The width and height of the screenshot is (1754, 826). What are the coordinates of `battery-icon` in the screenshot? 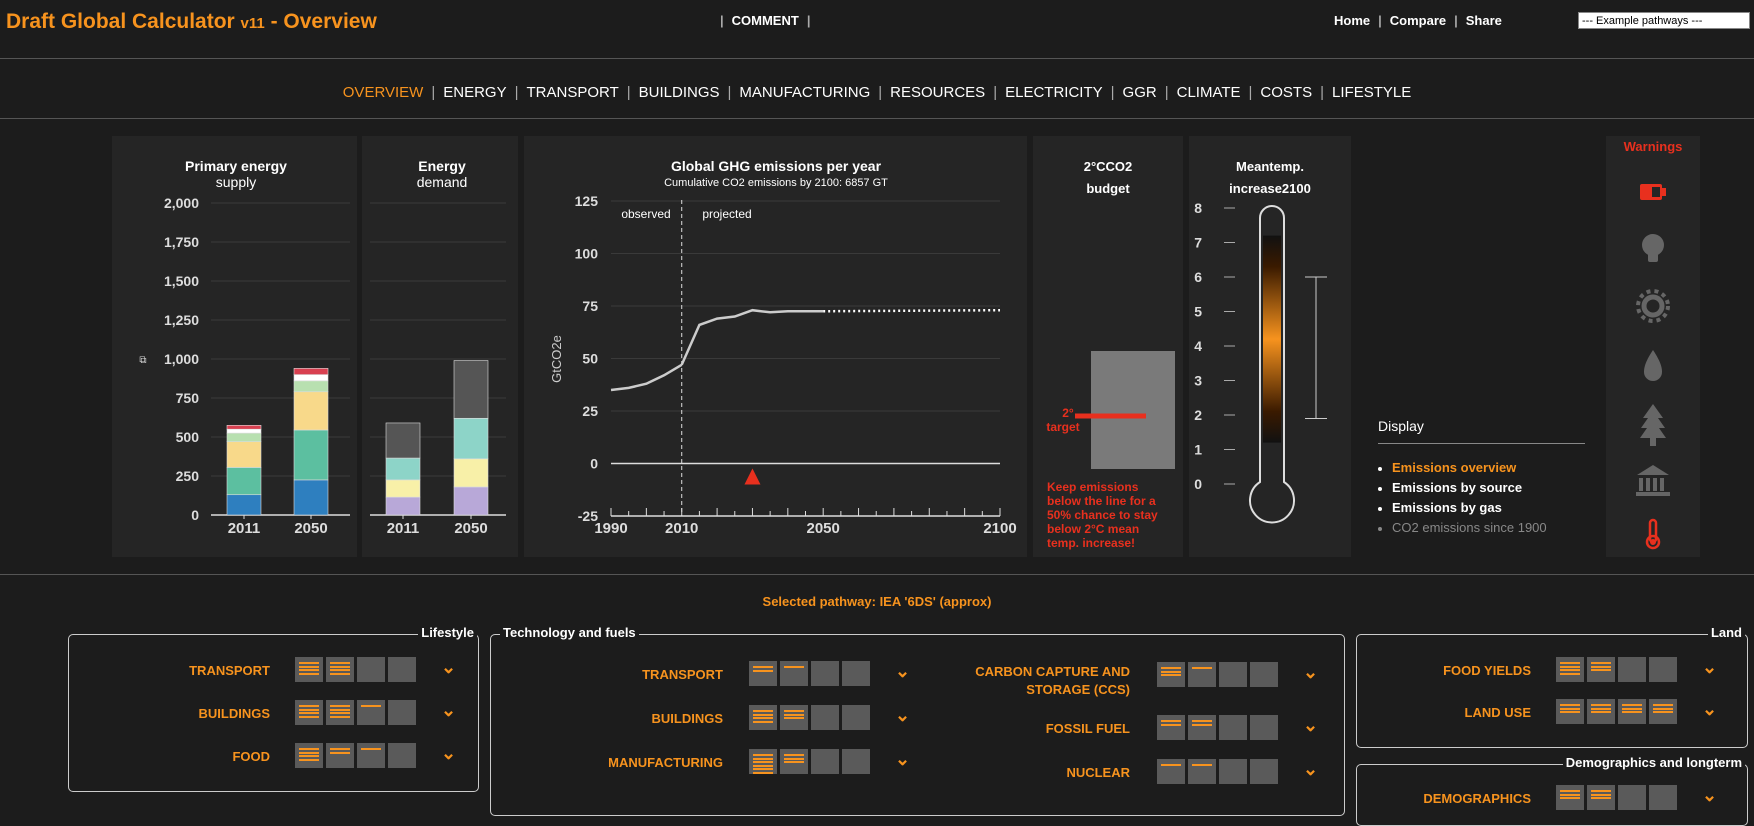 It's located at (1653, 192).